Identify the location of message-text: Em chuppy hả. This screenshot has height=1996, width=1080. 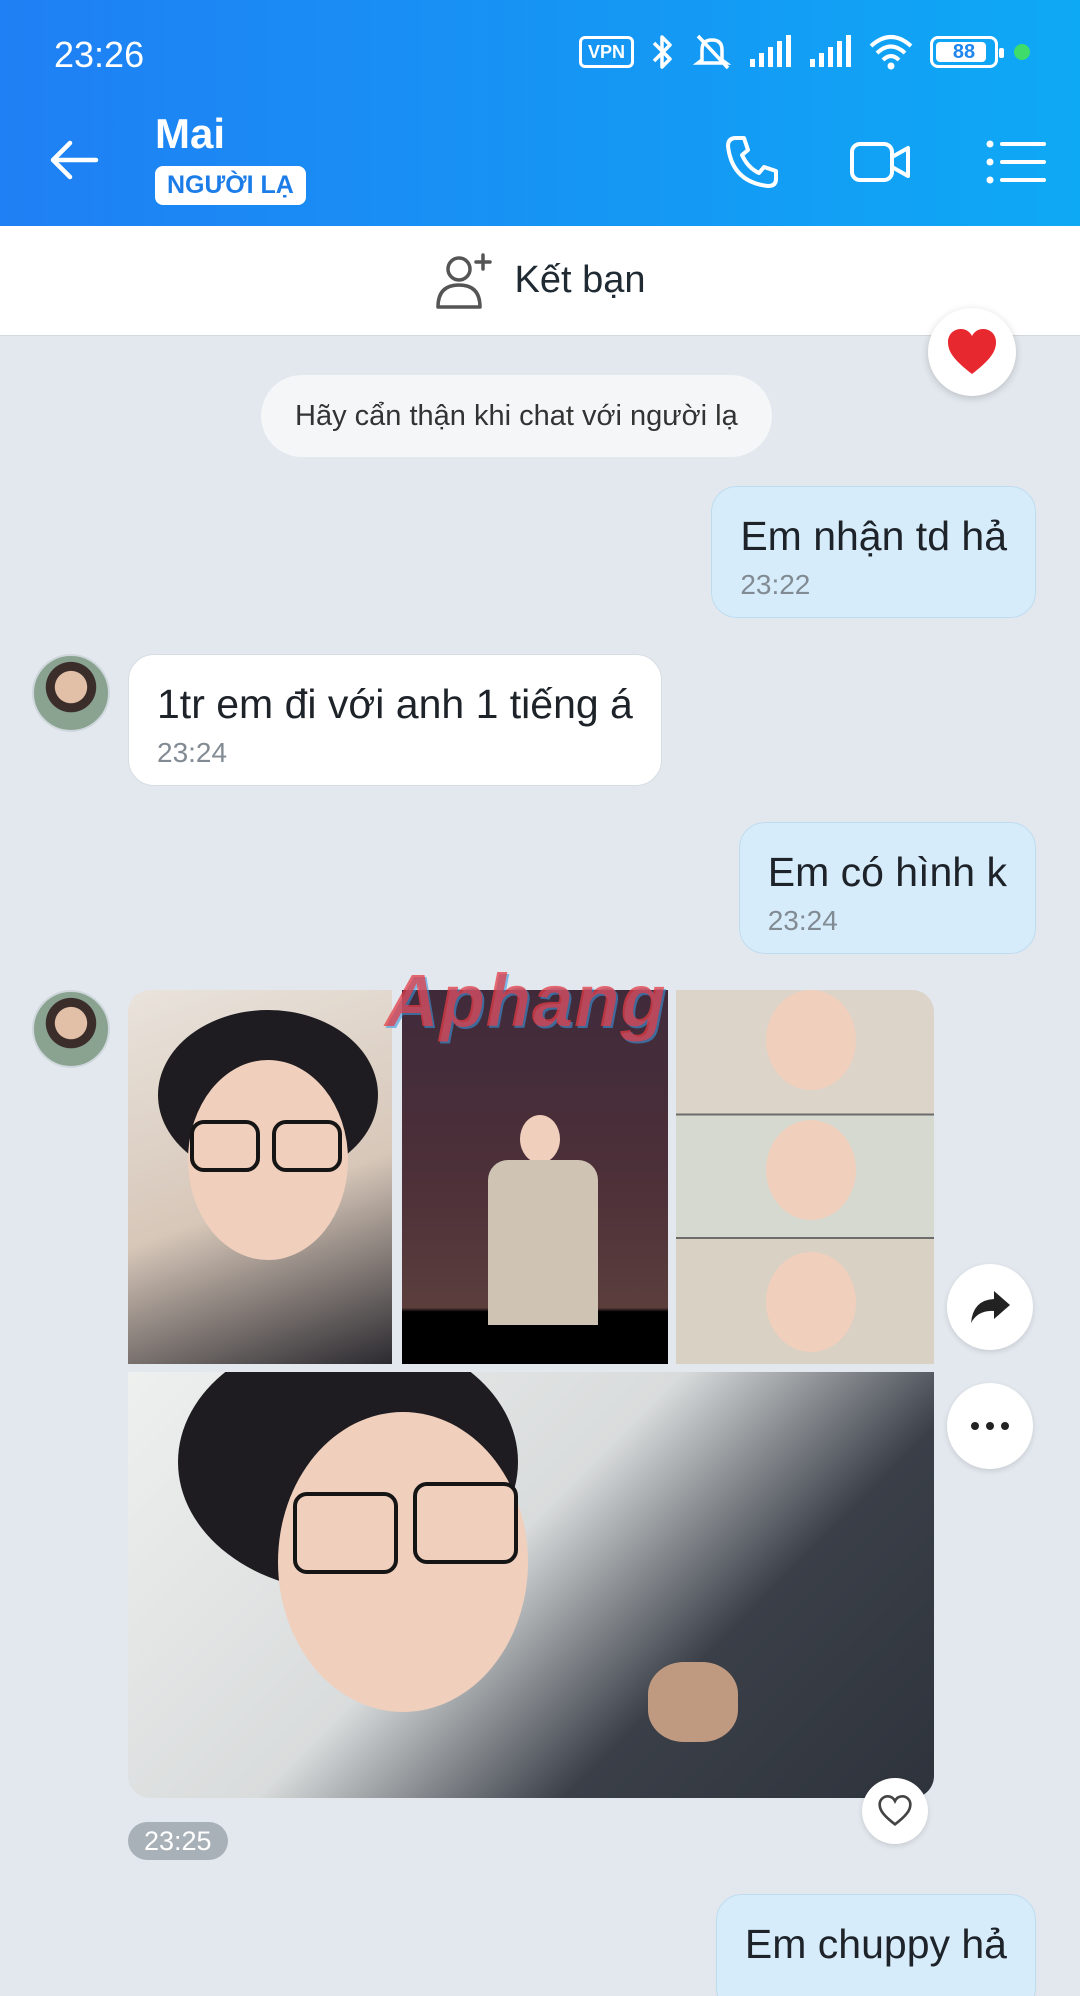
(875, 1944).